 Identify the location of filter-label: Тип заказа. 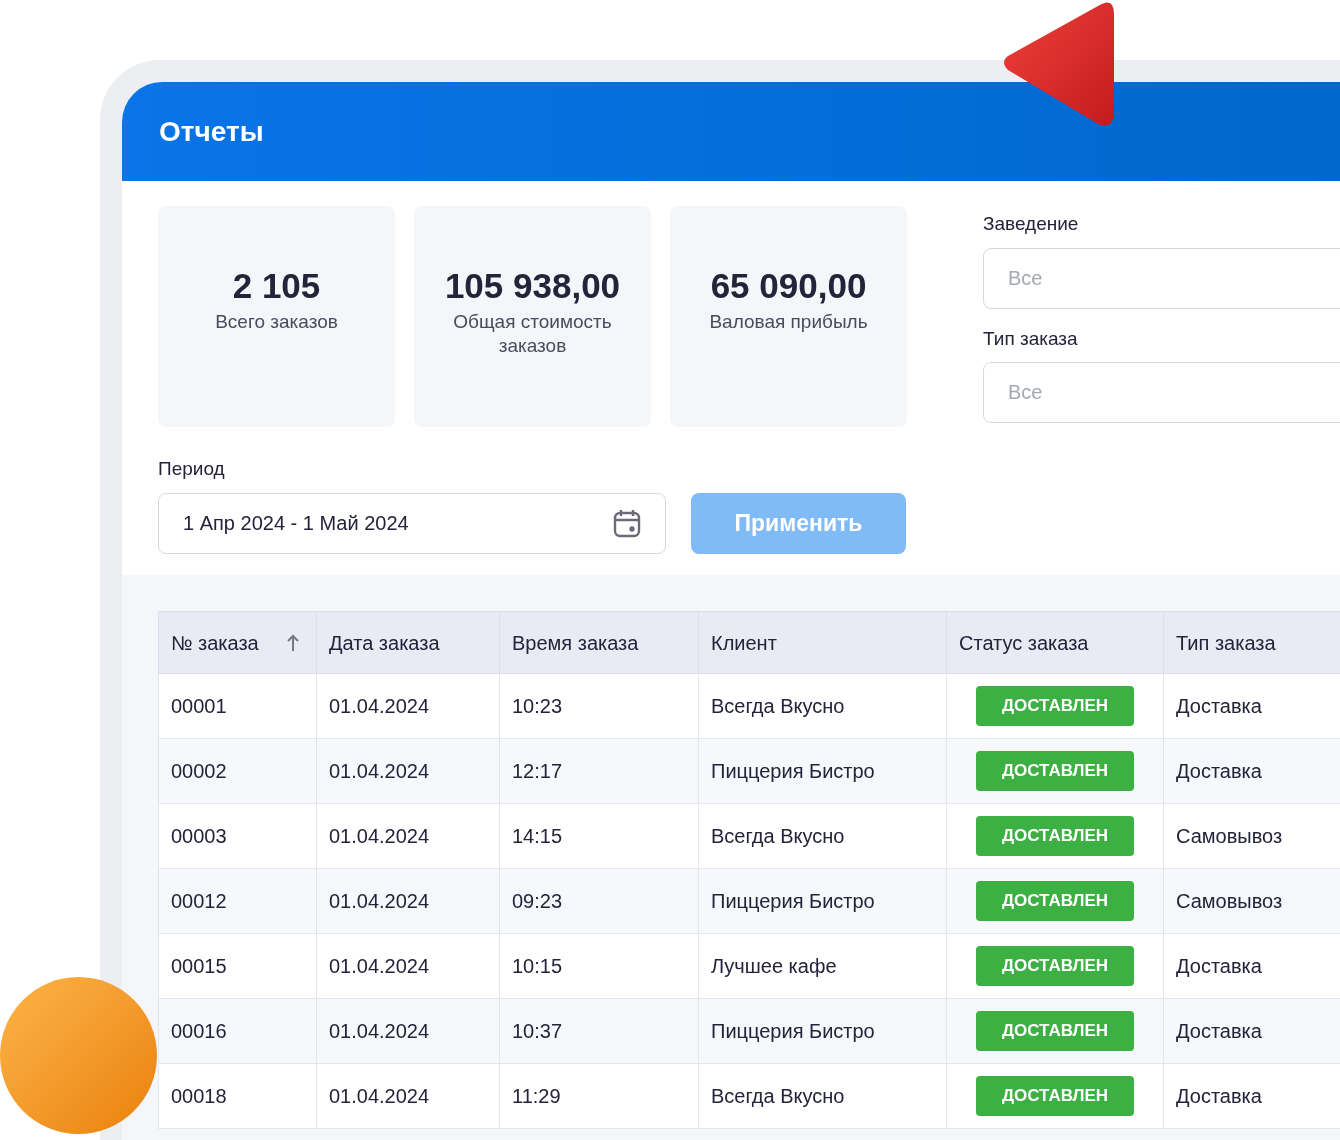
(1031, 338).